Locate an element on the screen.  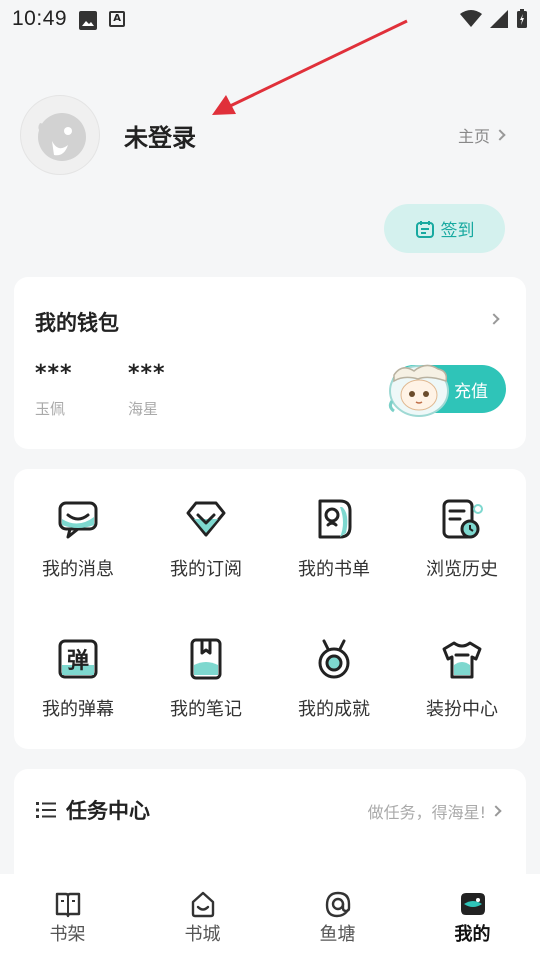
task-center-hint: 做任务，得海星! is located at coordinates (434, 811).